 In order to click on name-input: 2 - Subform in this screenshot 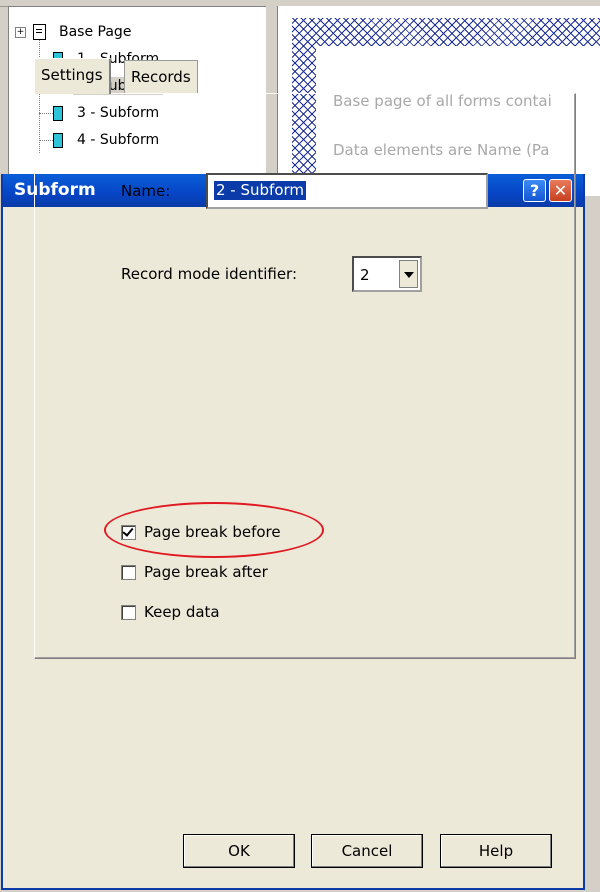, I will do `click(347, 191)`.